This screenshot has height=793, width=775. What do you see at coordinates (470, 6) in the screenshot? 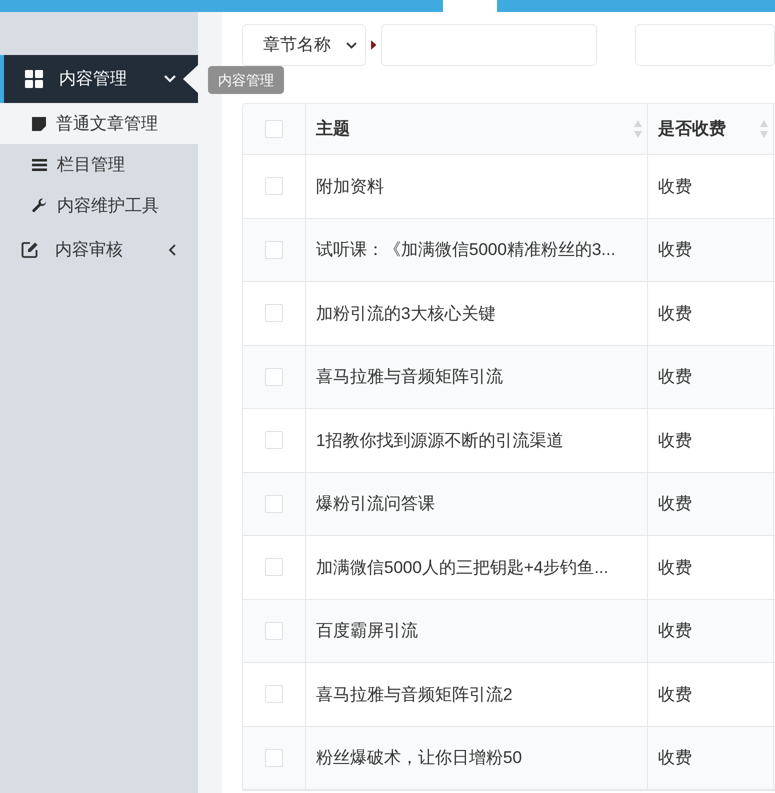
I see `active-tab` at bounding box center [470, 6].